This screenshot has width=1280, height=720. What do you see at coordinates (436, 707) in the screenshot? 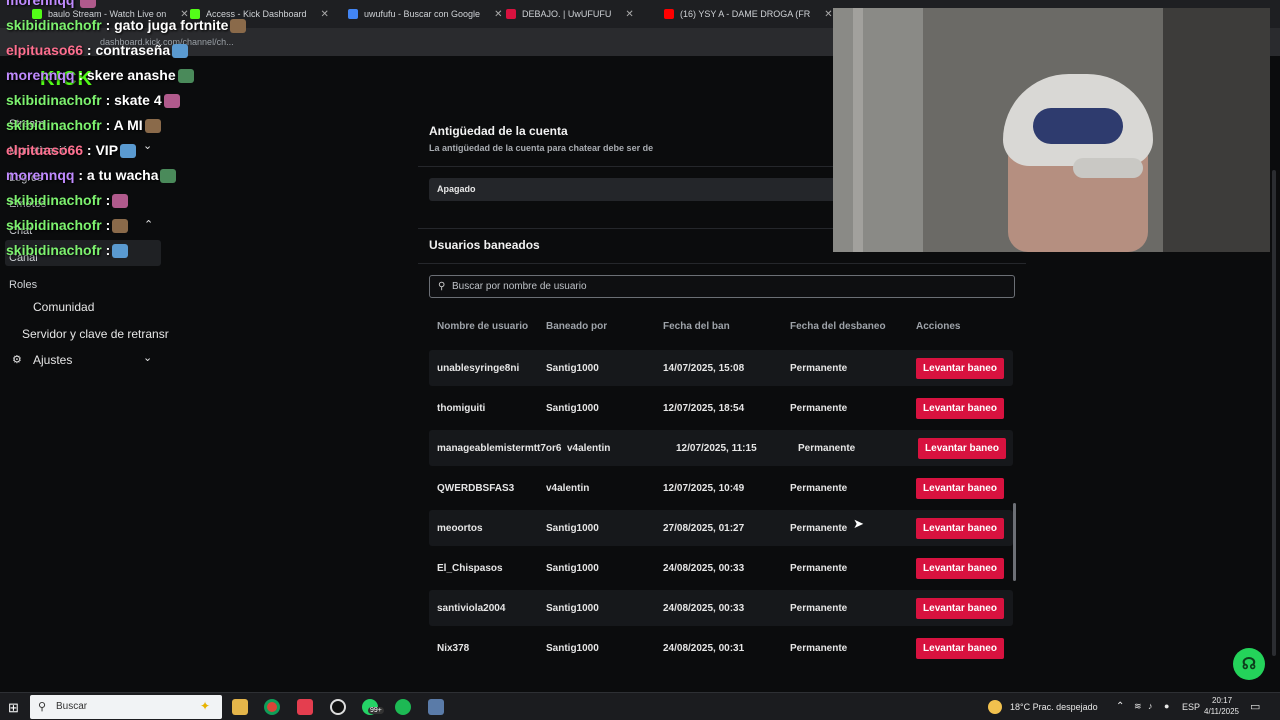
I see `calculator-icon` at bounding box center [436, 707].